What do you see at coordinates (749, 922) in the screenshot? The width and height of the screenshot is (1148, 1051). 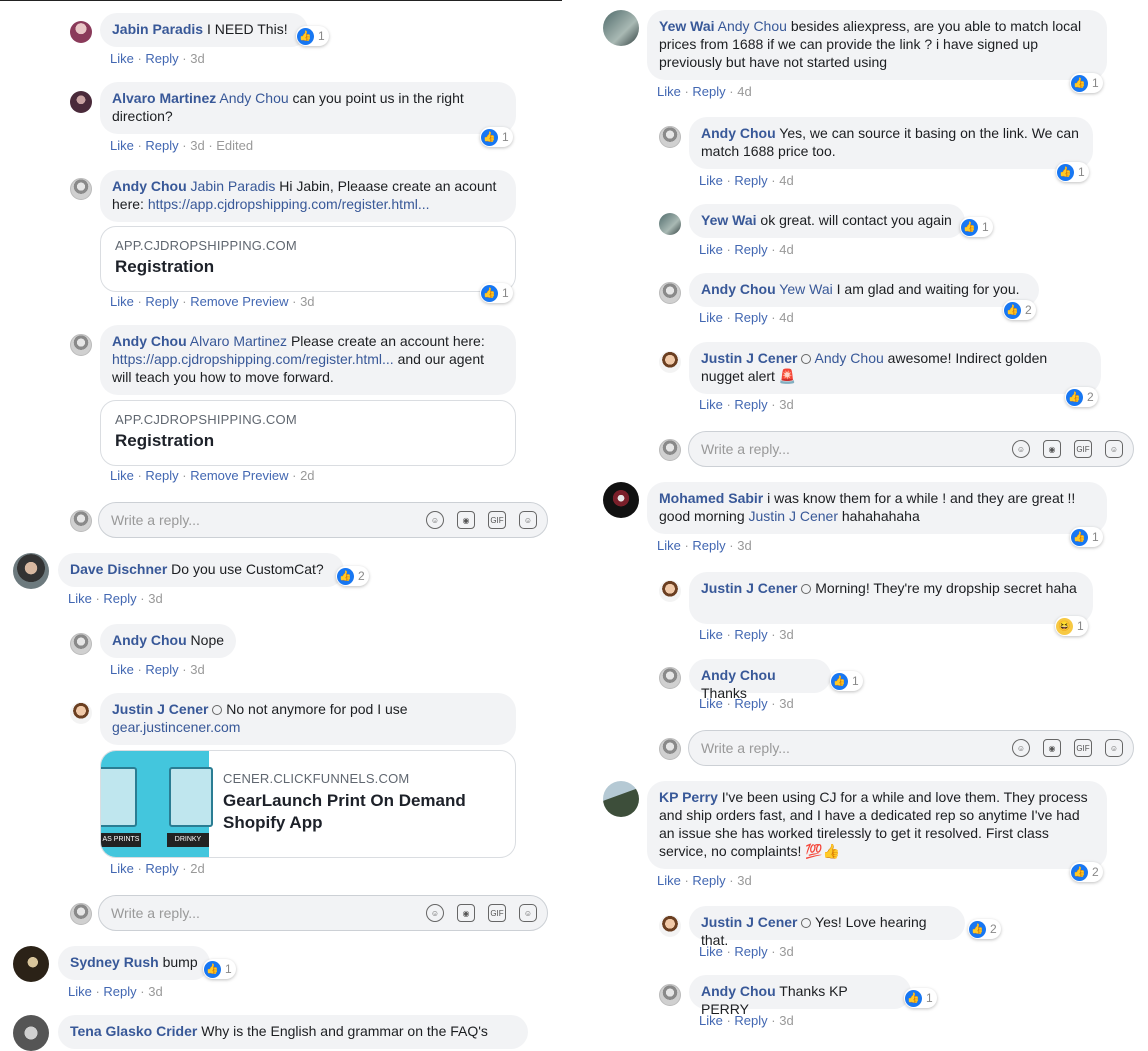 I see `author-name: Justin J Cener` at bounding box center [749, 922].